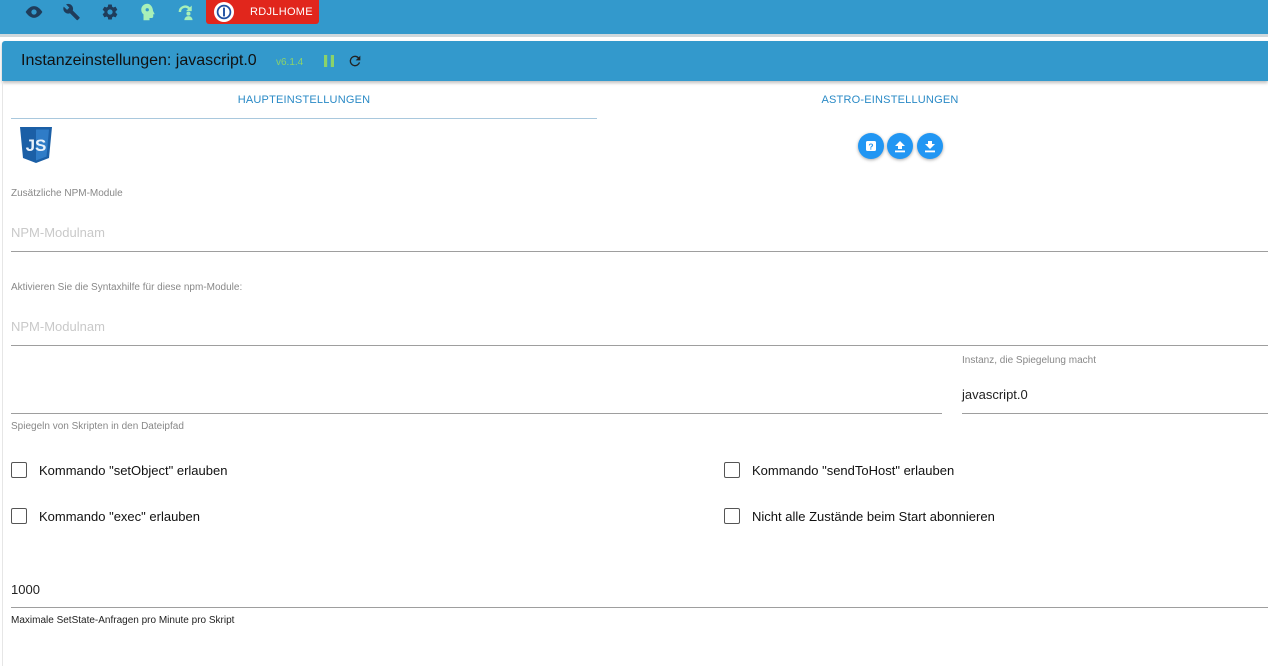 This screenshot has height=666, width=1268. Describe the element at coordinates (476, 413) in the screenshot. I see `mirror-path-input` at that location.